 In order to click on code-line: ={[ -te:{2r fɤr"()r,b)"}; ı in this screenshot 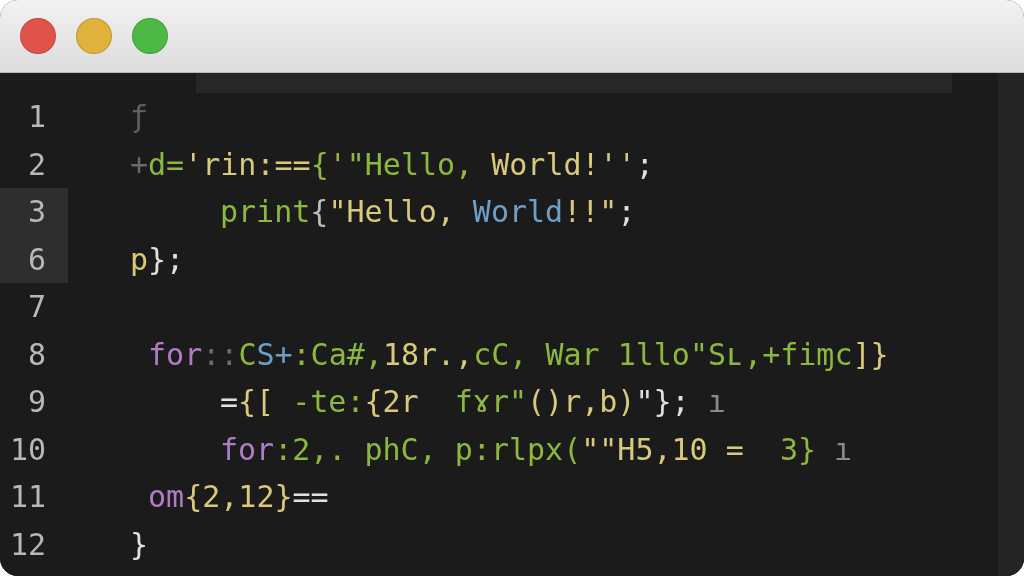, I will do `click(472, 402)`.